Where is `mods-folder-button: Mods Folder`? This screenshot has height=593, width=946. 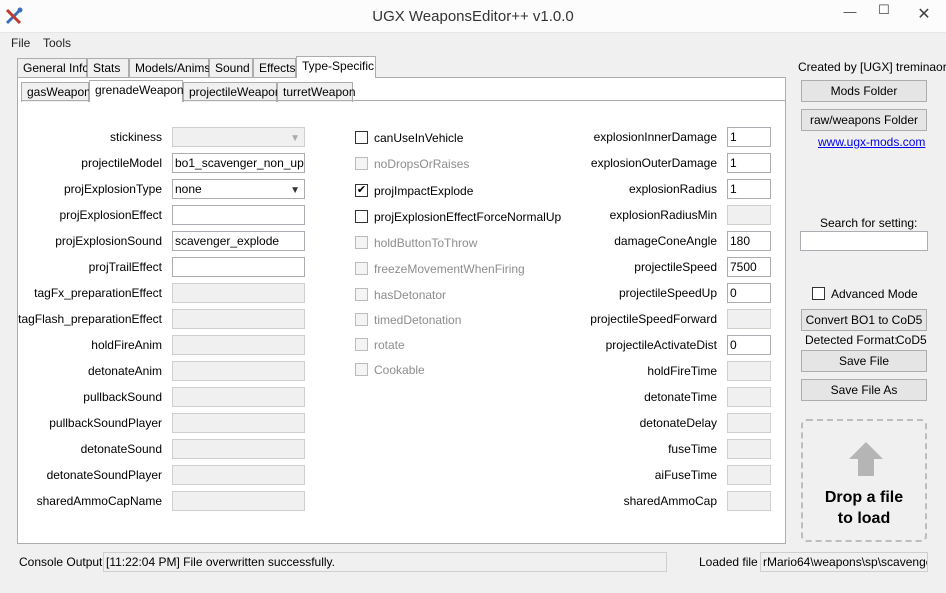 mods-folder-button: Mods Folder is located at coordinates (864, 91).